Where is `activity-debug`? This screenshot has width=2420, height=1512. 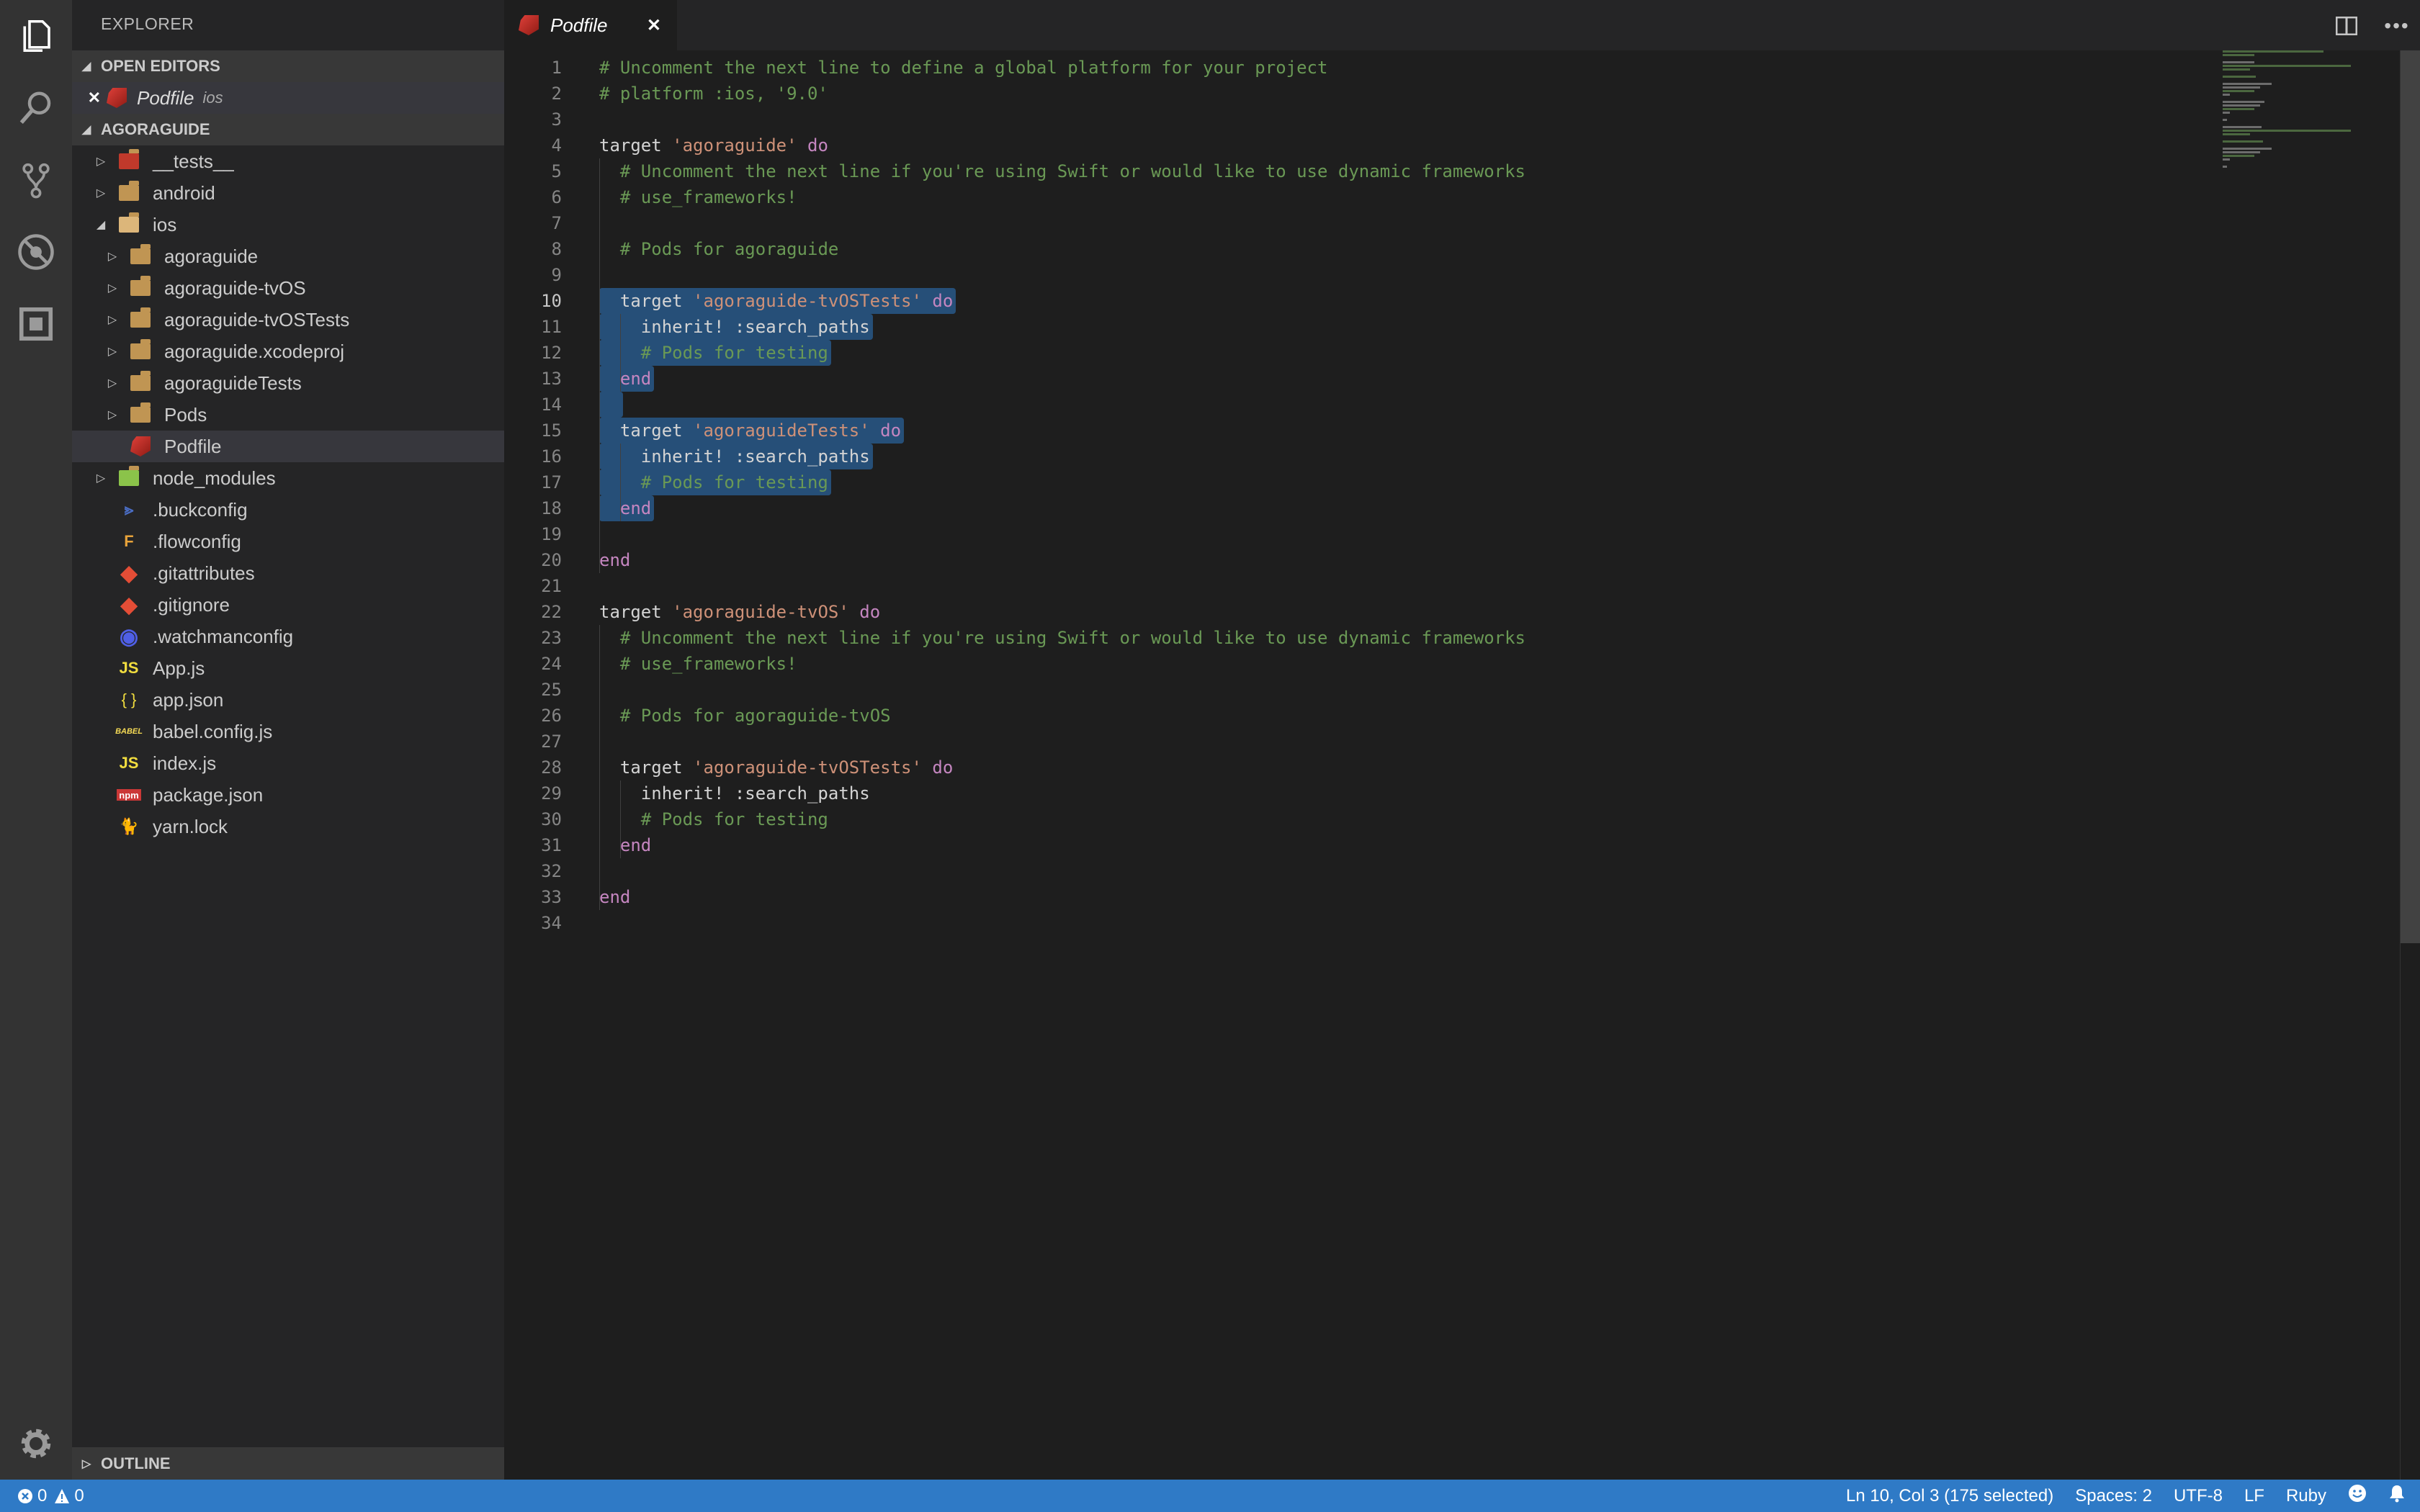 activity-debug is located at coordinates (36, 252).